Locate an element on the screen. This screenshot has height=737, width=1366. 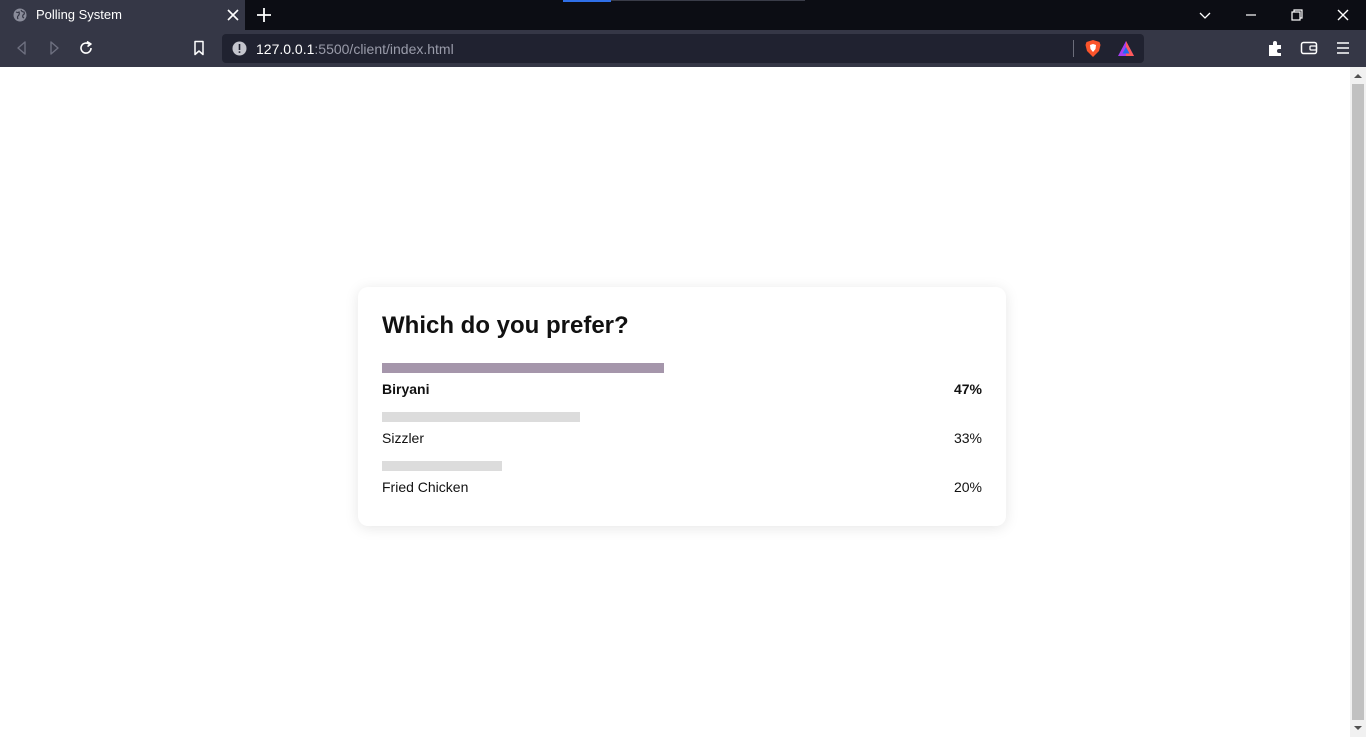
restore-icon is located at coordinates (1297, 15).